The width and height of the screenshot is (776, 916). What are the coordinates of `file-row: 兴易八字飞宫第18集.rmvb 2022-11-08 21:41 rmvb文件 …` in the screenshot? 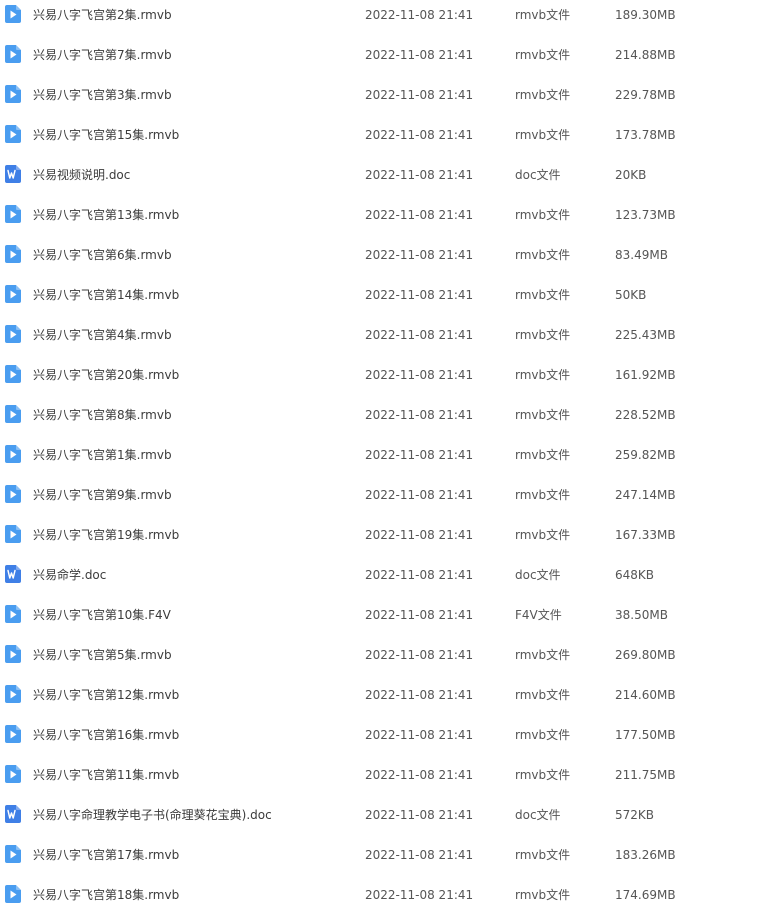 It's located at (388, 895).